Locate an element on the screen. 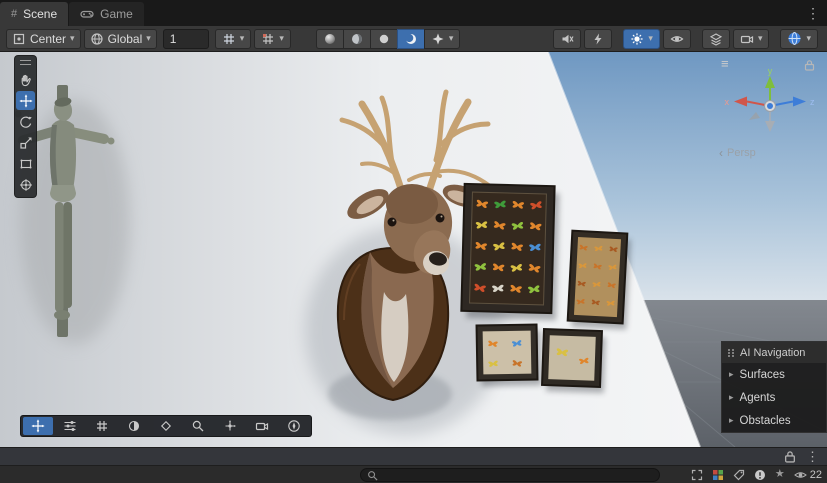  overlay-camera-button is located at coordinates (262, 426).